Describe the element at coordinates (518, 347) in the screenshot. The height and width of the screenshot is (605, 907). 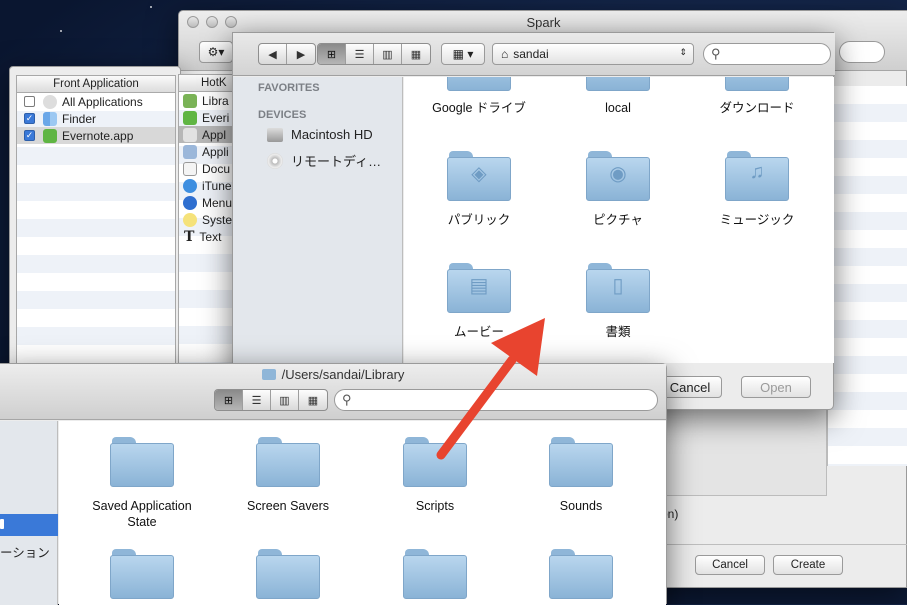
I see `arrow-head-icon` at that location.